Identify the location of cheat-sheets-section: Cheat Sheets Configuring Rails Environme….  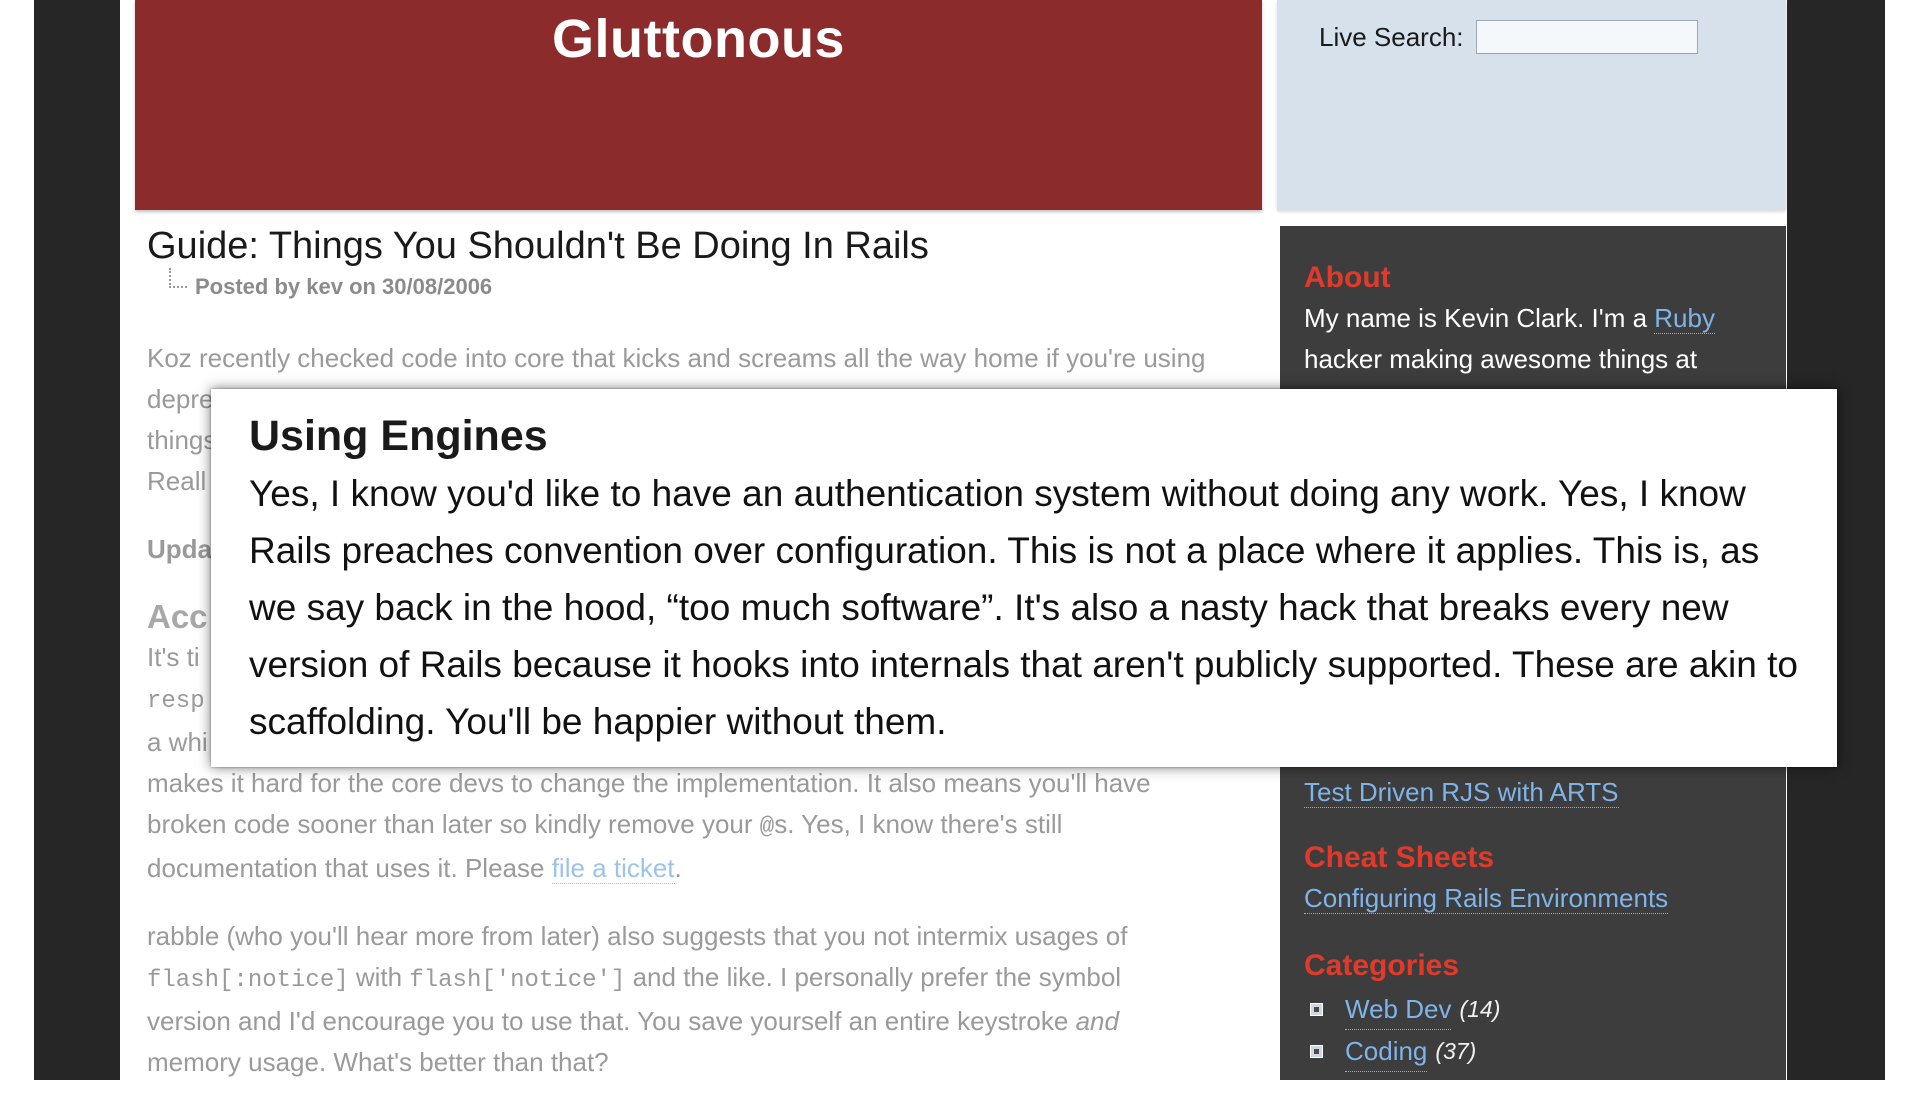
(1486, 878).